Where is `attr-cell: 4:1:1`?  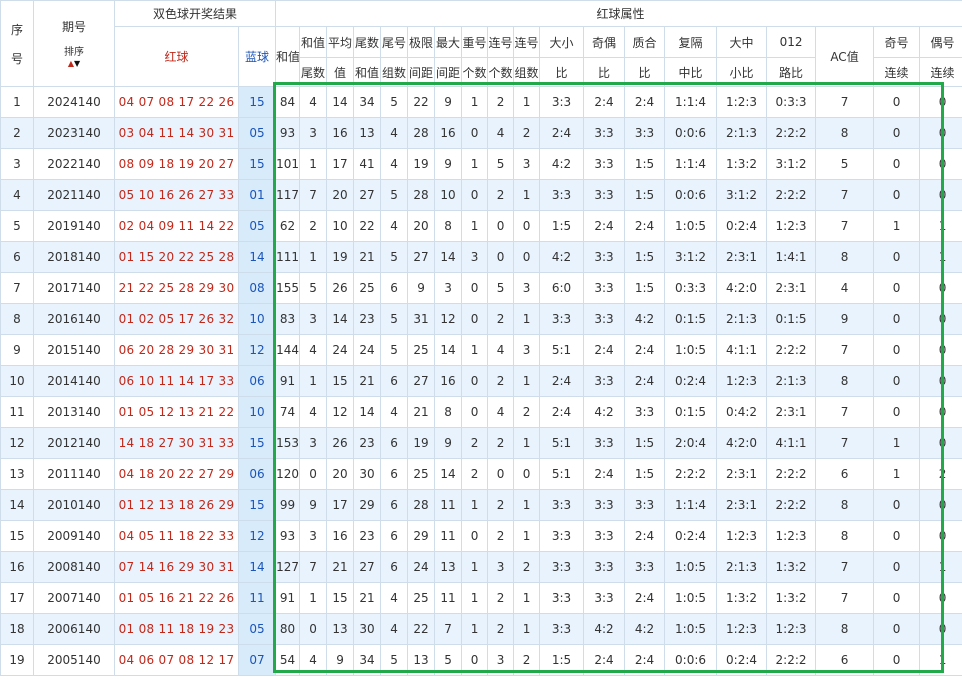
attr-cell: 4:1:1 is located at coordinates (791, 443).